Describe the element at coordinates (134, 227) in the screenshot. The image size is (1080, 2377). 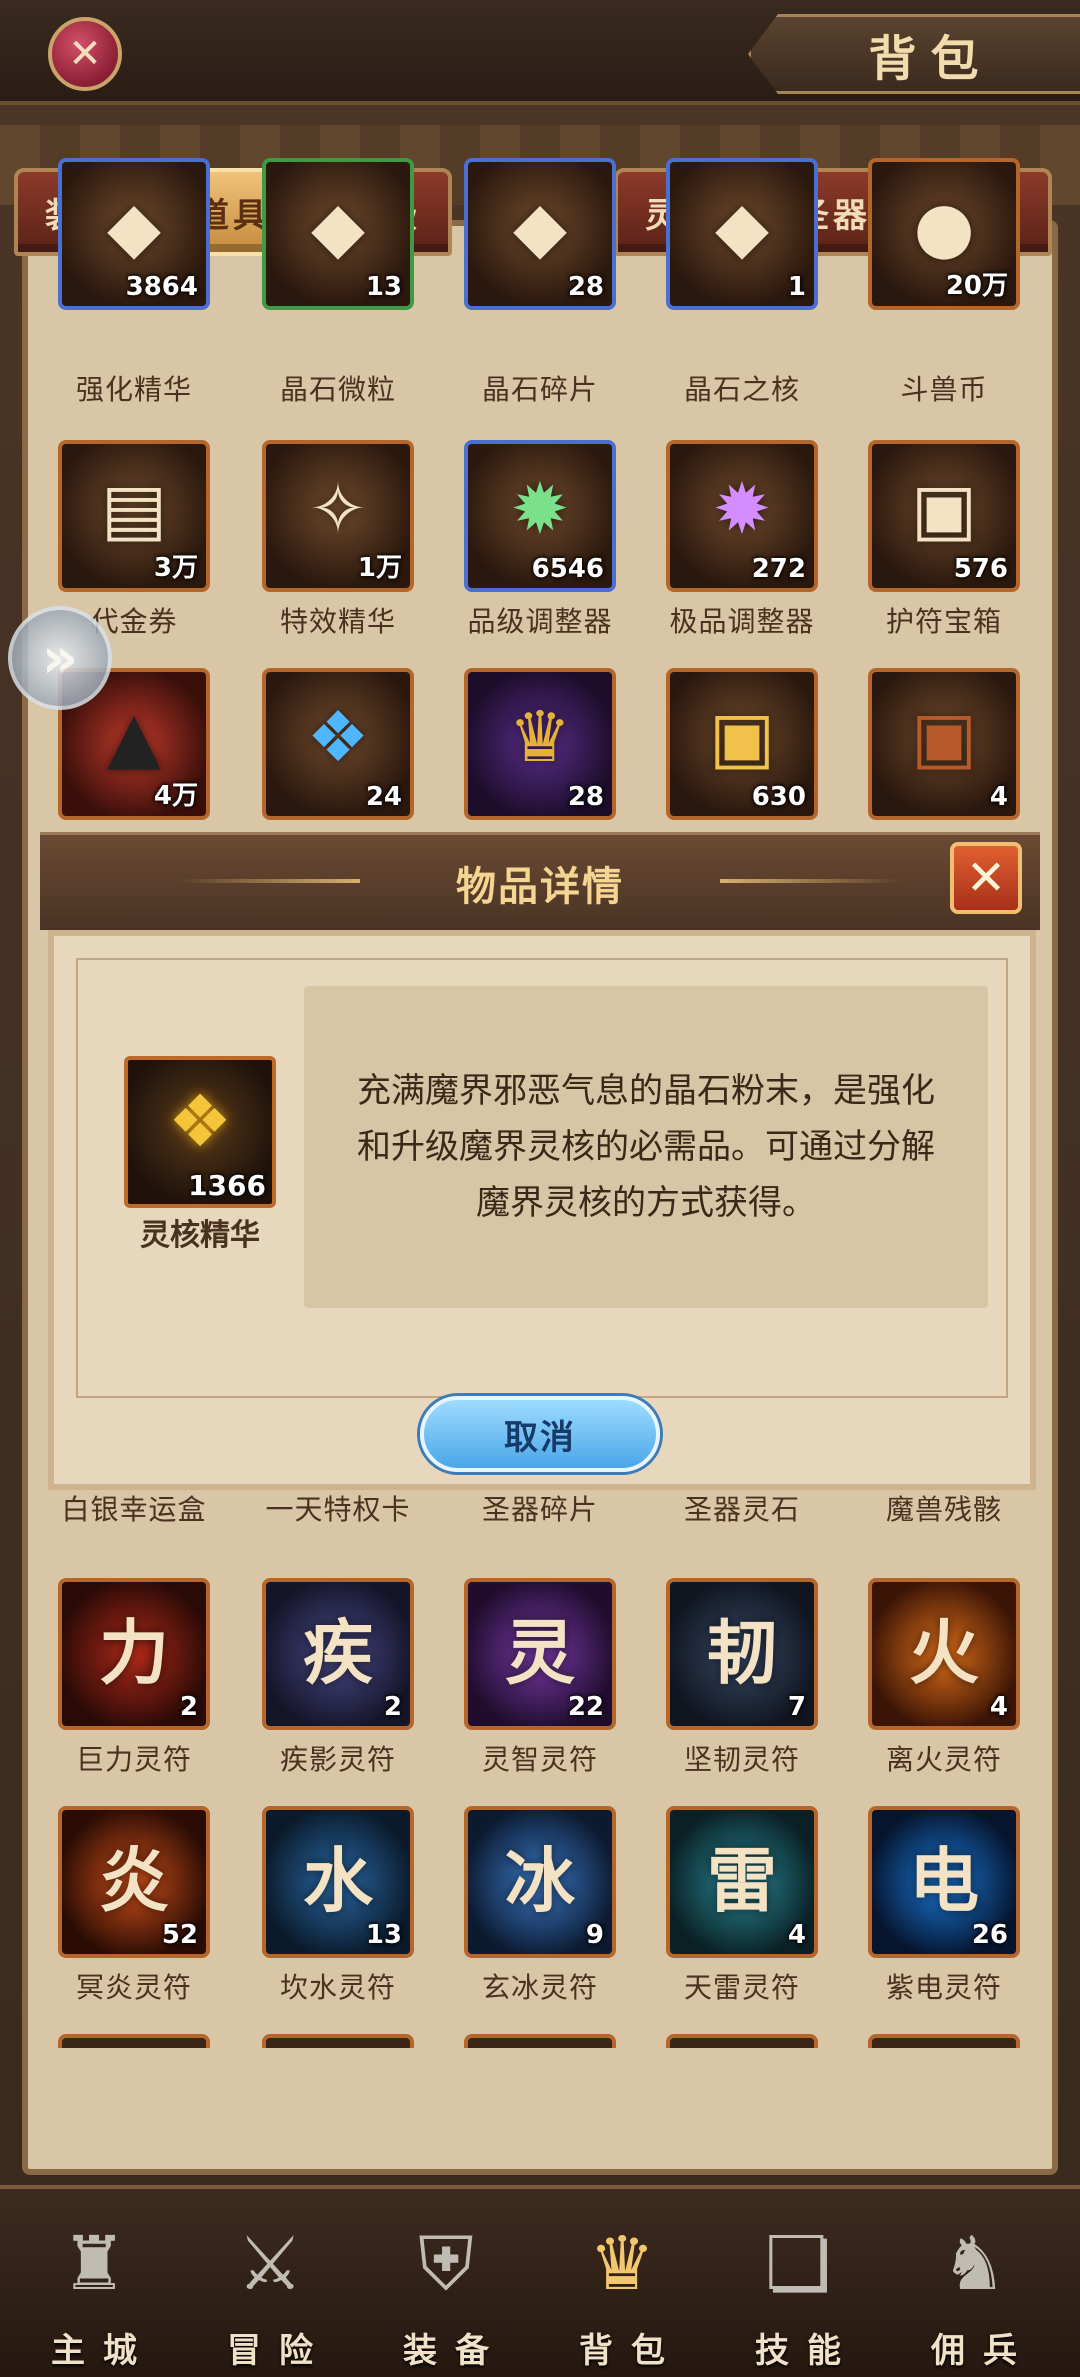
I see `essence-icon: ◆` at that location.